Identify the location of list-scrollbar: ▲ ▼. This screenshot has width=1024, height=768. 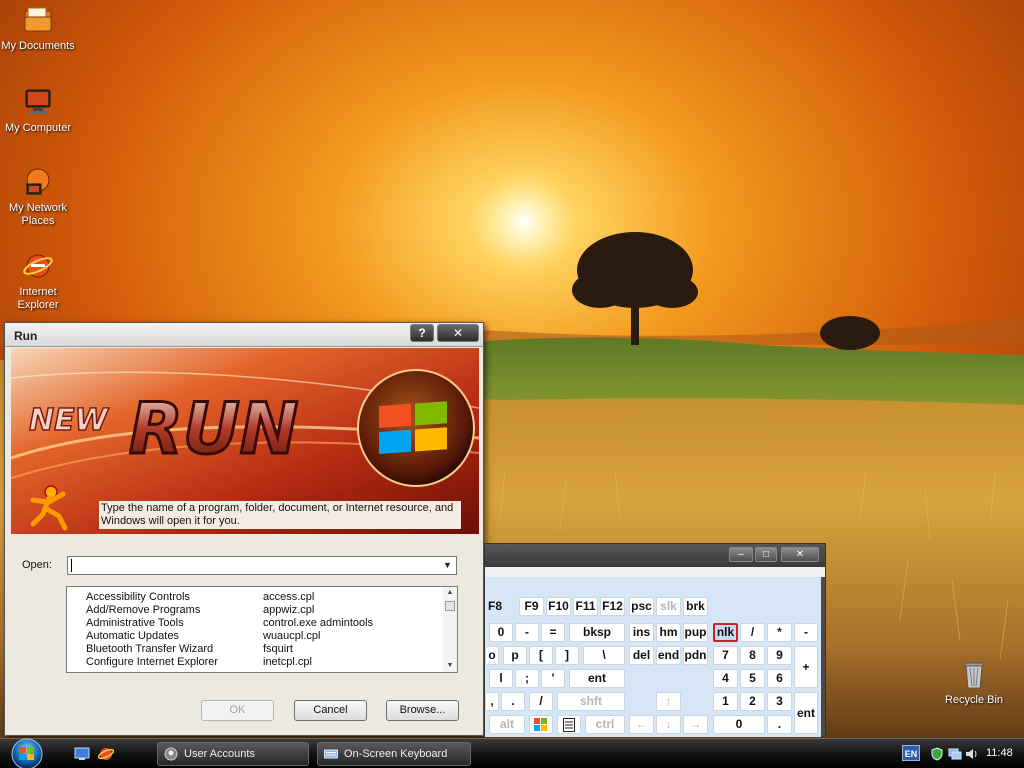
(450, 629).